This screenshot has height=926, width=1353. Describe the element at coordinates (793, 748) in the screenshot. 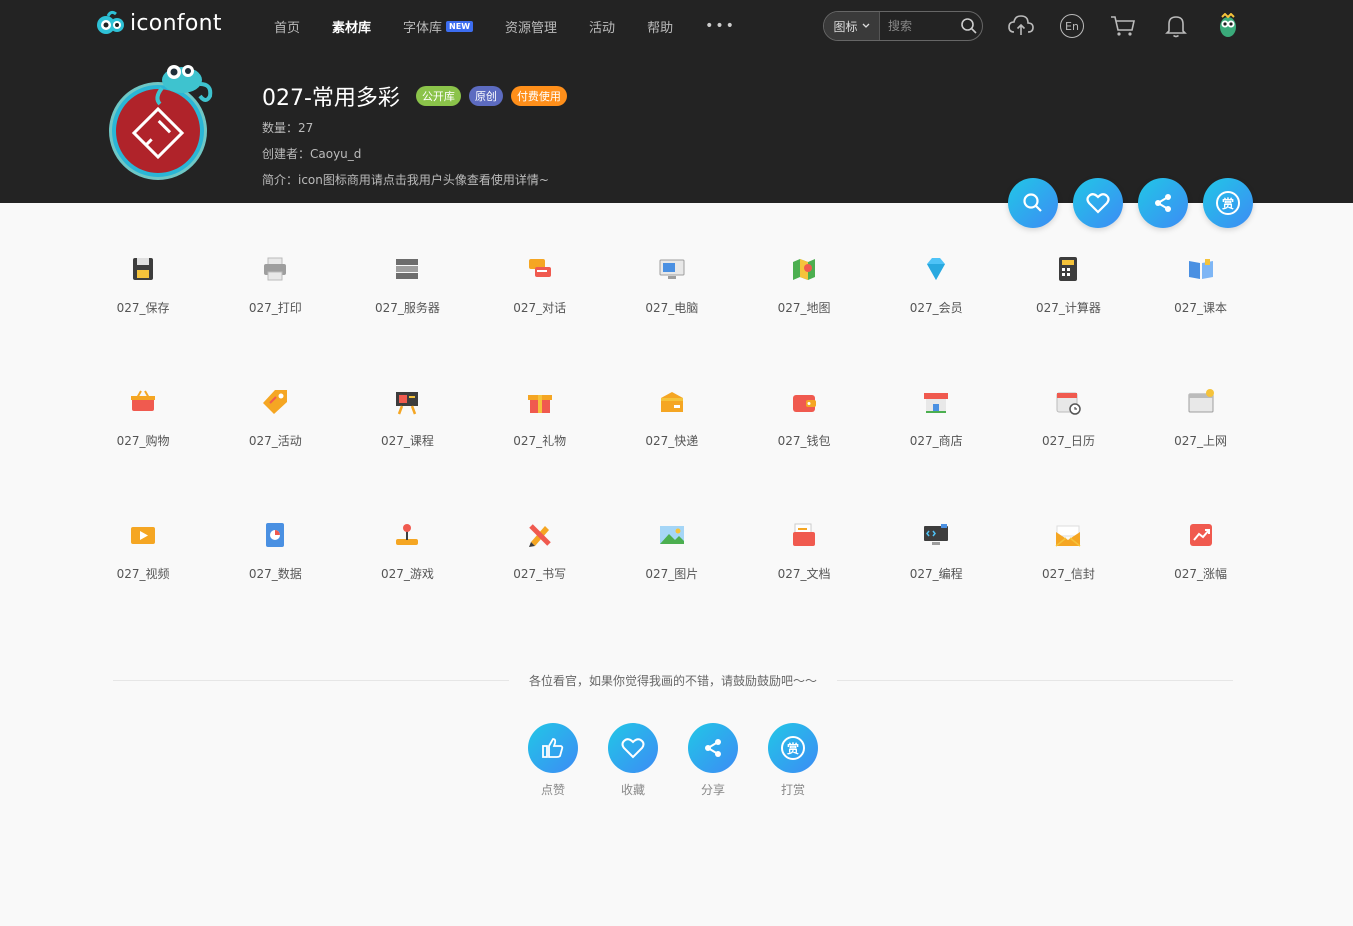

I see `reward-button: 赏` at that location.